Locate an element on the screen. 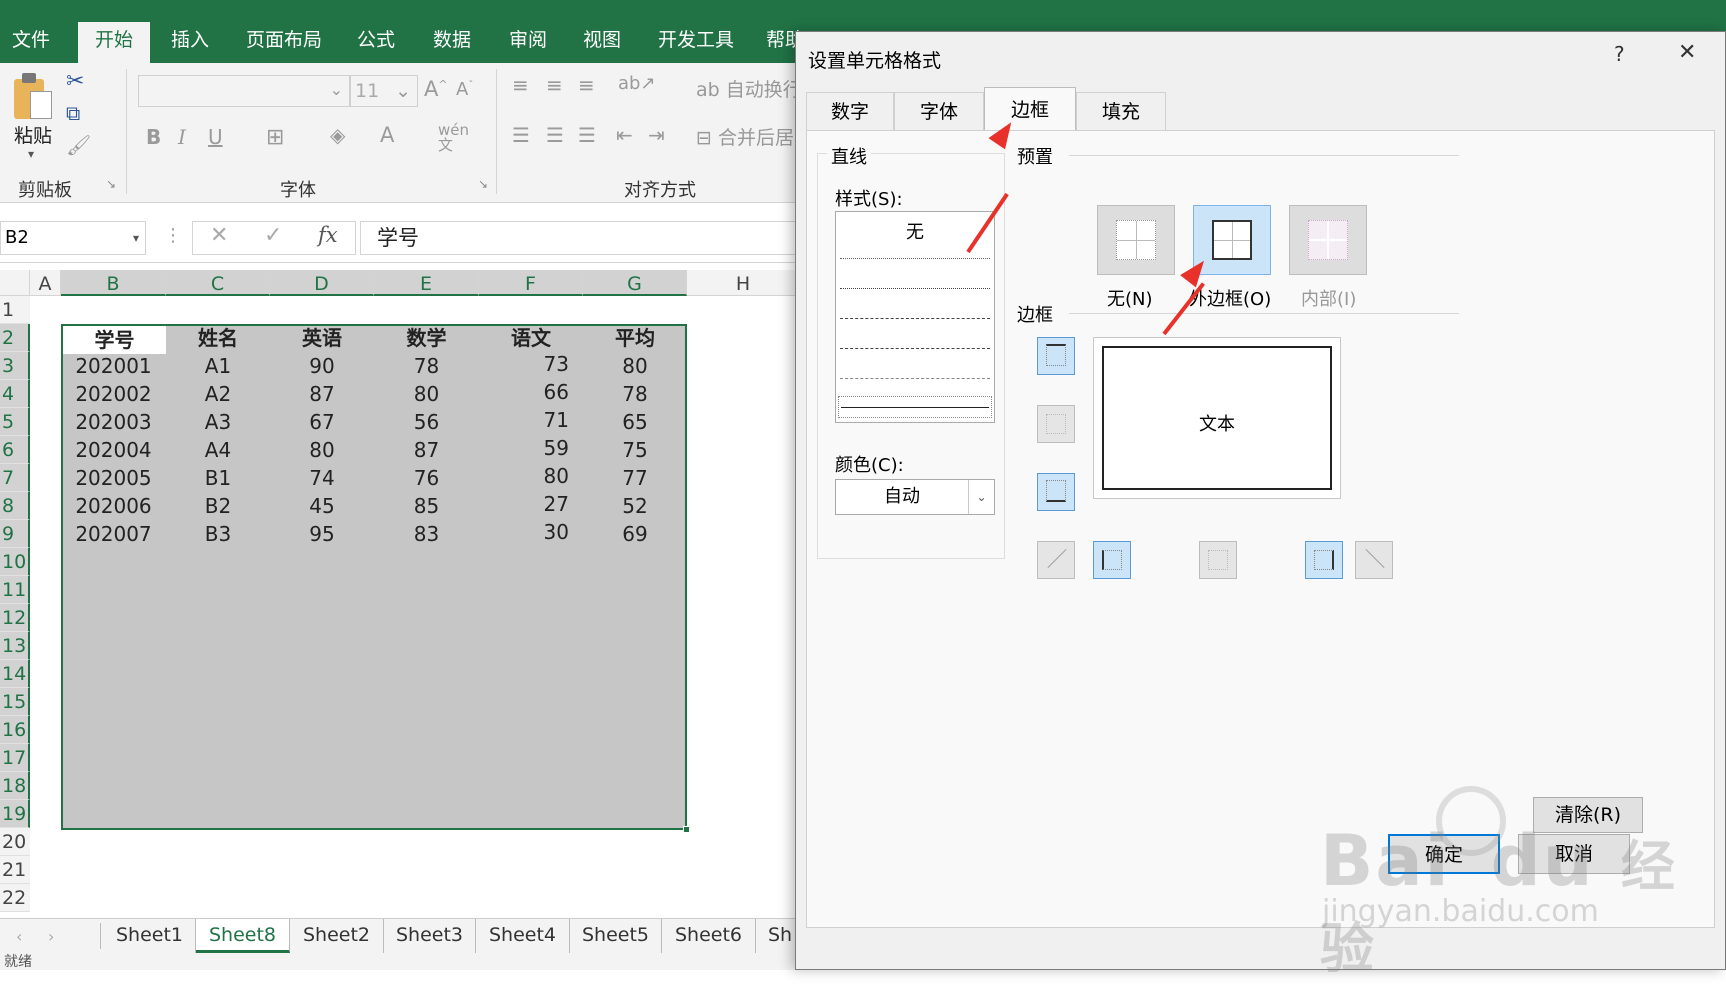 This screenshot has width=1726, height=984. select-all-corner is located at coordinates (15, 283).